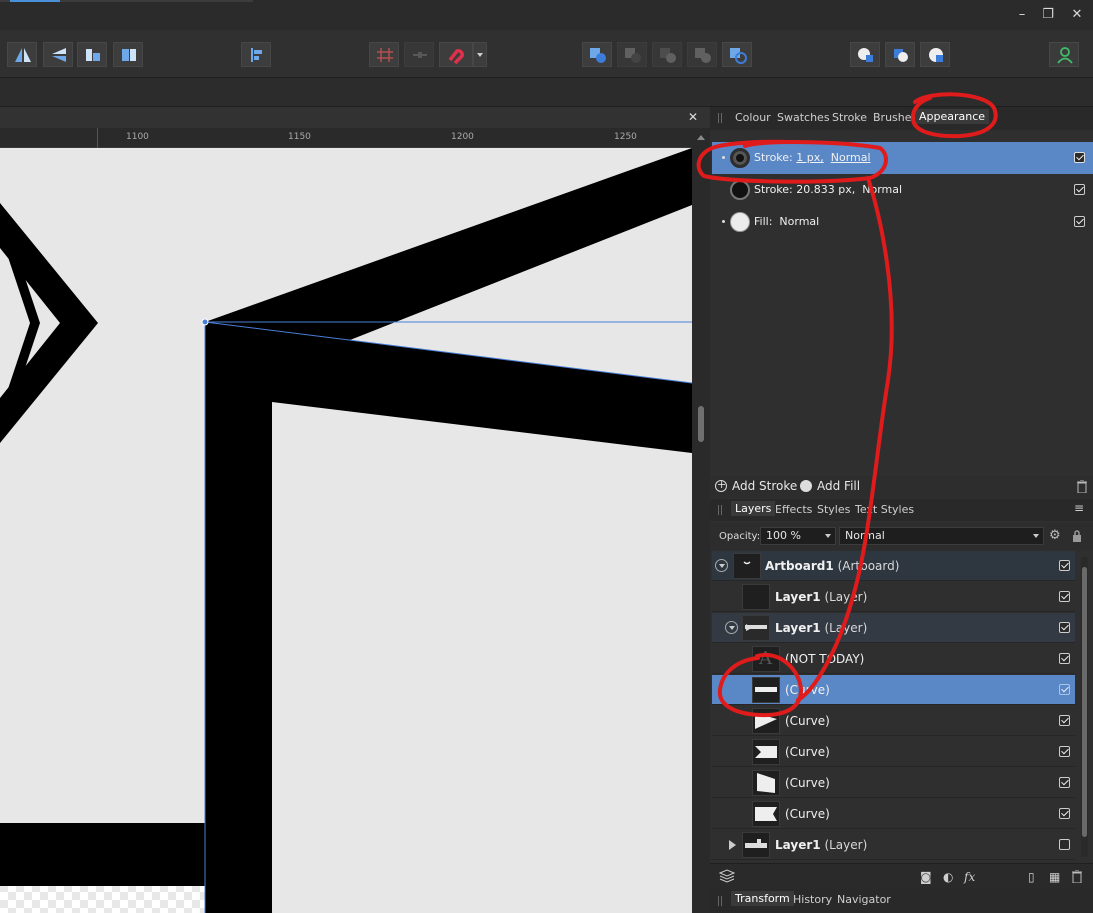 This screenshot has width=1093, height=913. Describe the element at coordinates (1077, 536) in the screenshot. I see `lock-icon` at that location.